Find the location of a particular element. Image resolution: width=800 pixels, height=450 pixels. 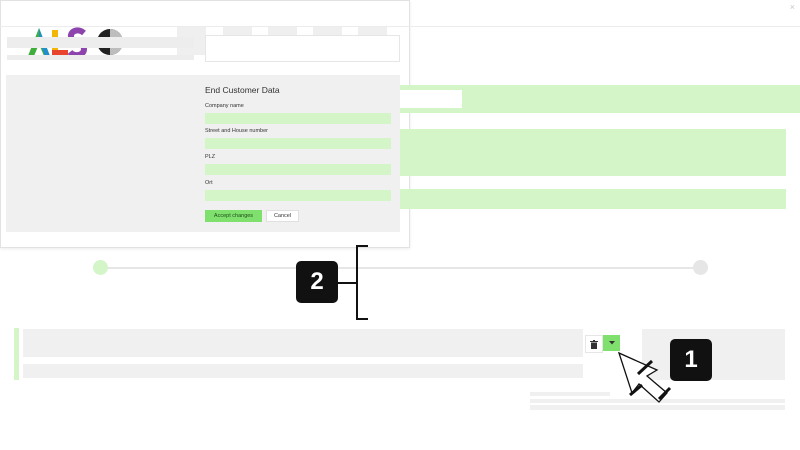

company-name-input is located at coordinates (298, 118).